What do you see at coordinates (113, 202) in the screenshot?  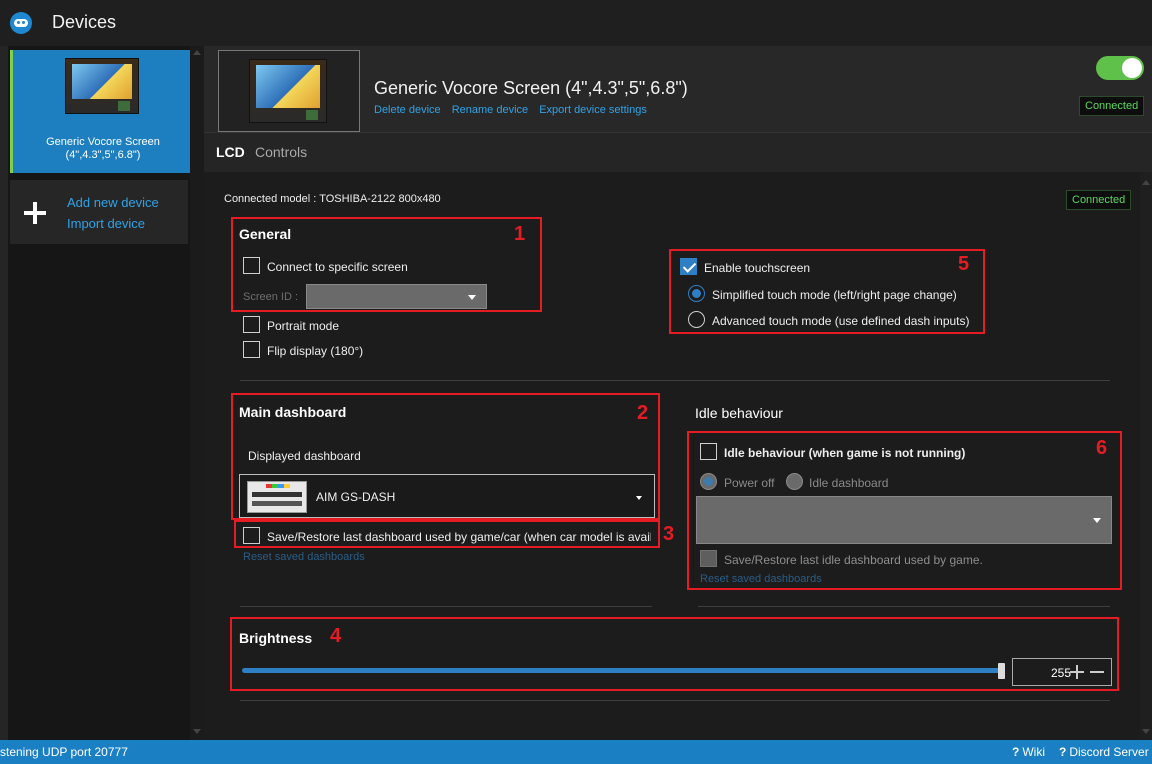 I see `add-new-device-link: Add new device` at bounding box center [113, 202].